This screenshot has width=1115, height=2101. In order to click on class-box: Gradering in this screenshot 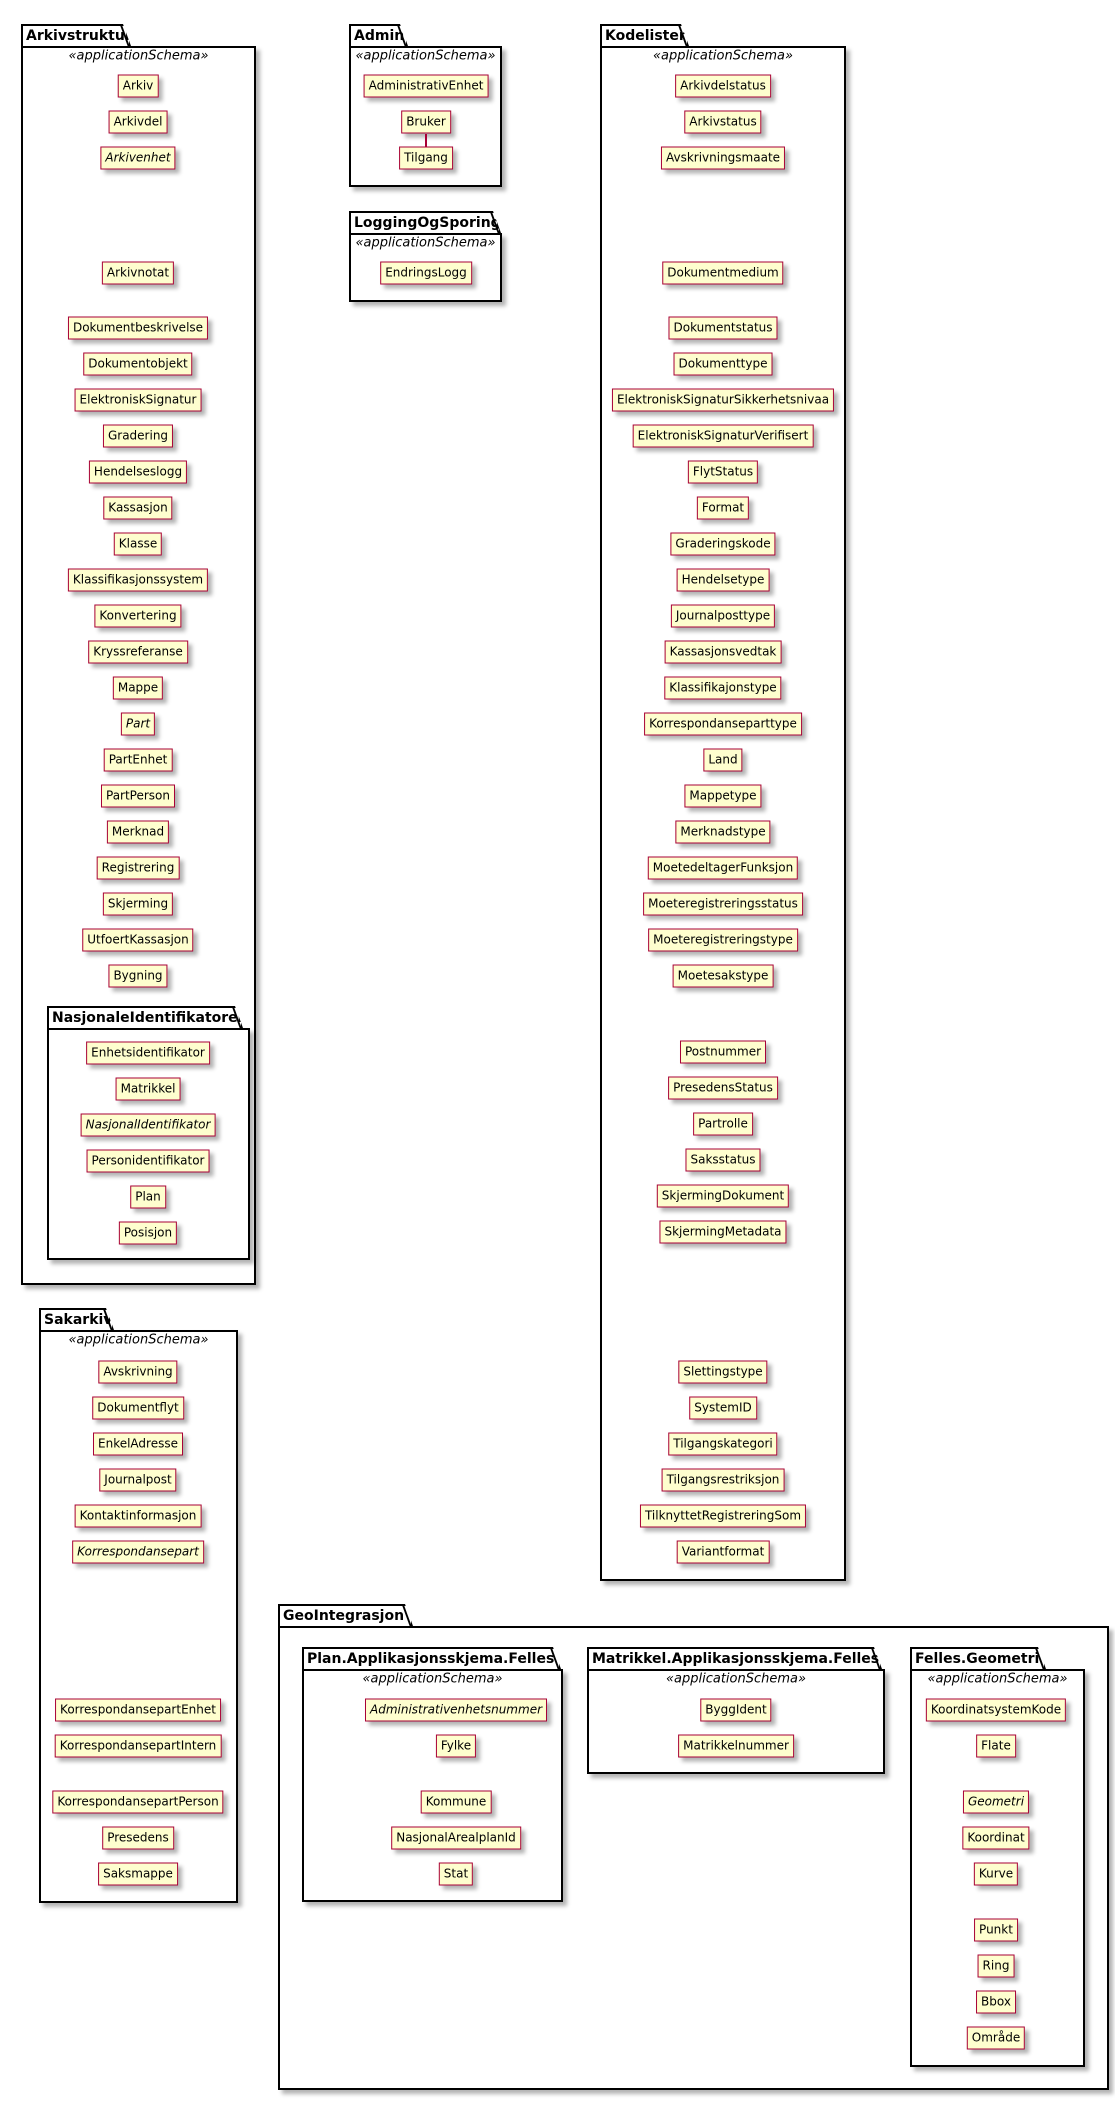, I will do `click(138, 436)`.